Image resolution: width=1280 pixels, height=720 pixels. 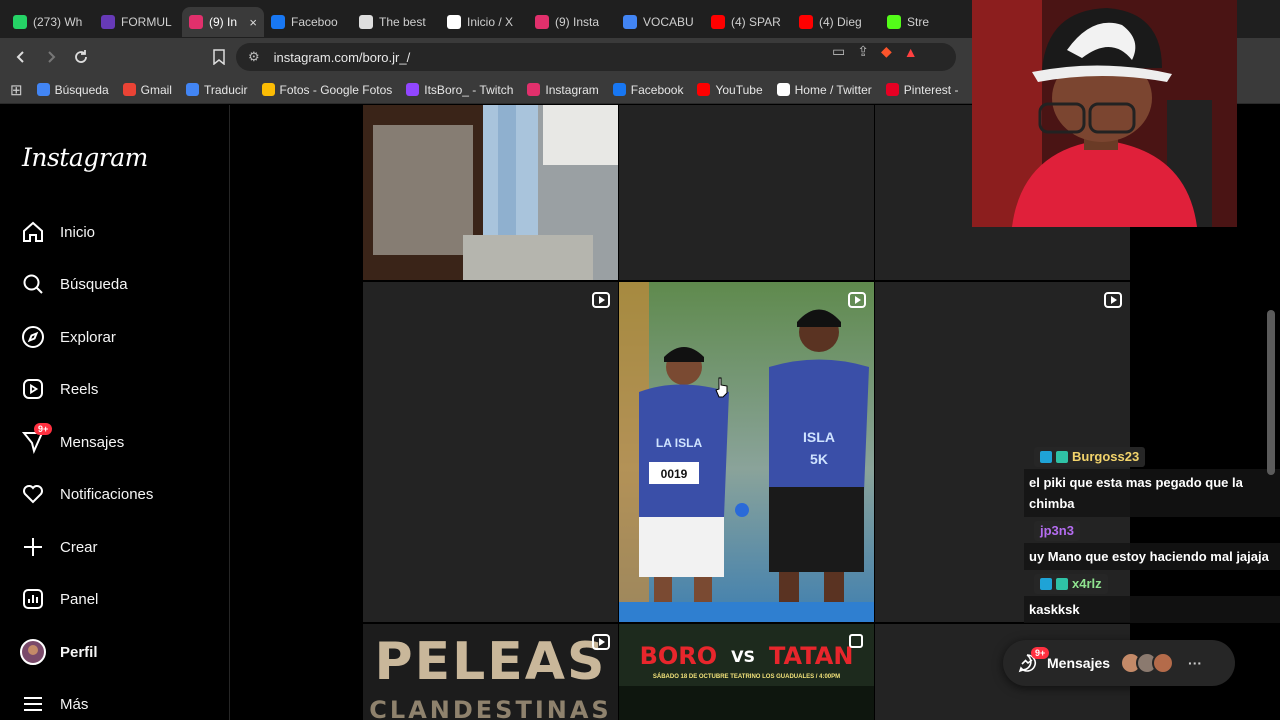 I want to click on messages-pill: 9+ Mensajes ···, so click(x=1119, y=663).